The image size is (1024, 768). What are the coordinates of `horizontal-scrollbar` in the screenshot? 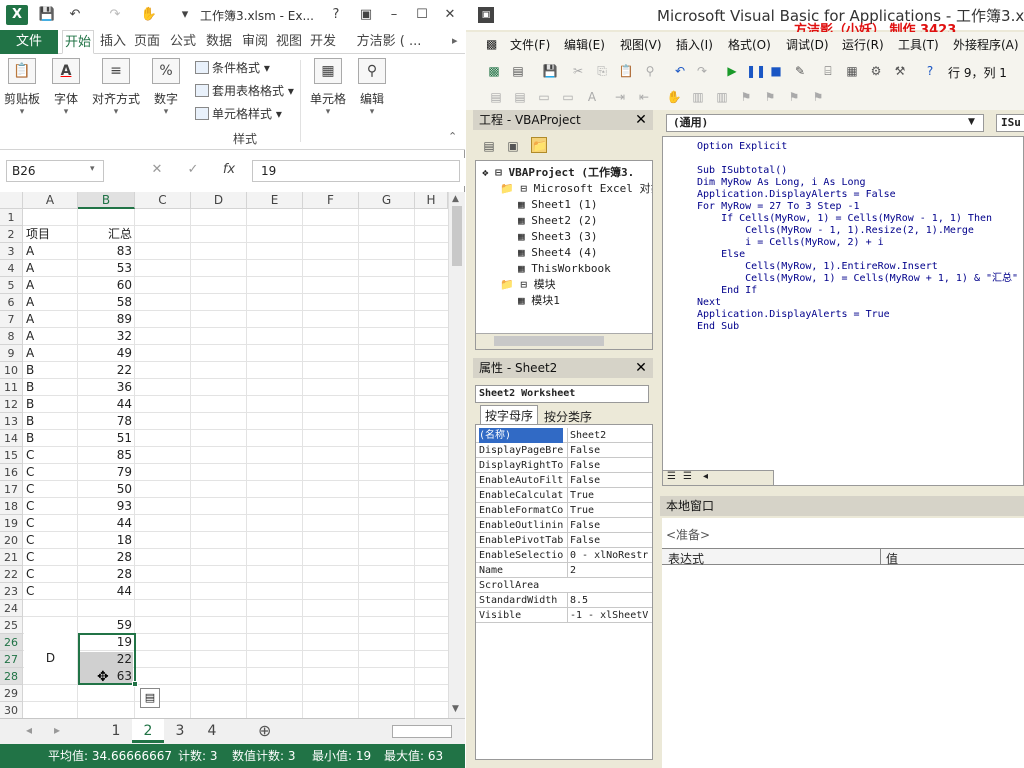 It's located at (422, 731).